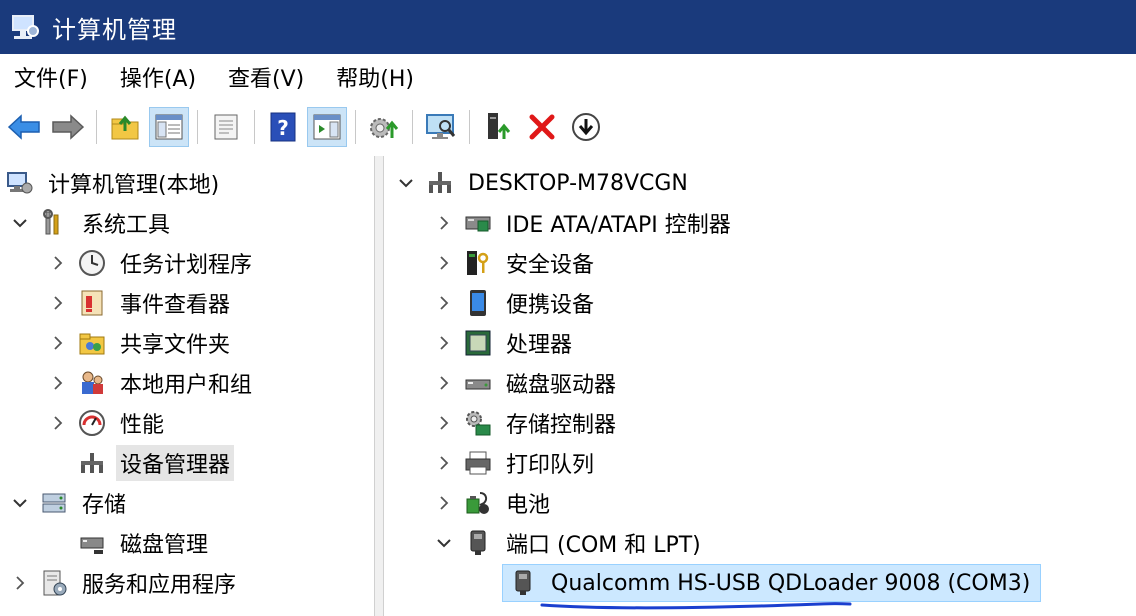 The height and width of the screenshot is (616, 1136). Describe the element at coordinates (226, 127) in the screenshot. I see `properties-button` at that location.